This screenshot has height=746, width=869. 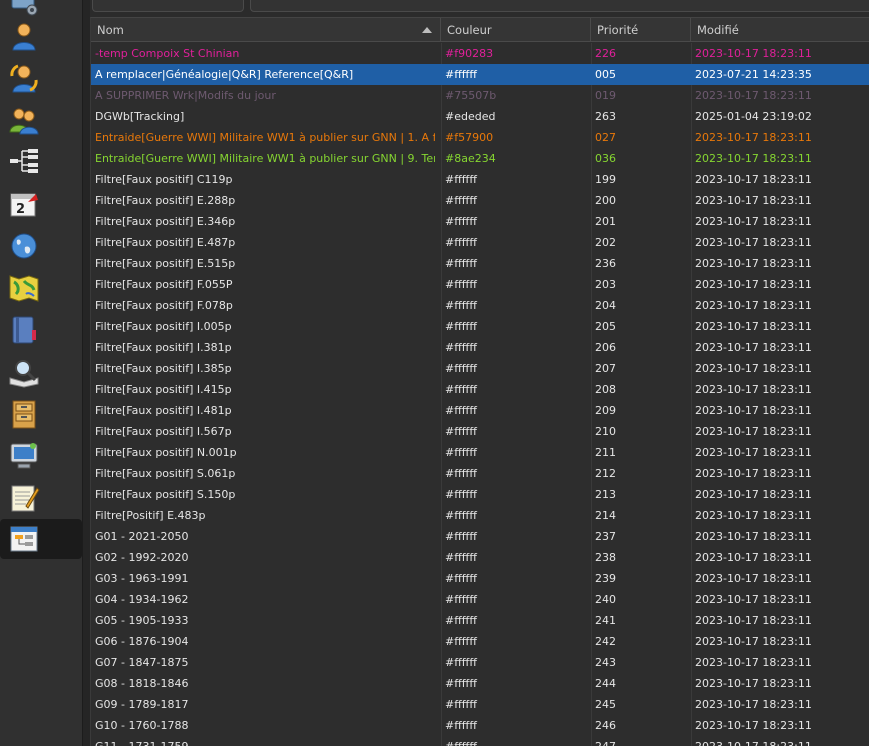 What do you see at coordinates (41, 120) in the screenshot?
I see `sidebar-item-people` at bounding box center [41, 120].